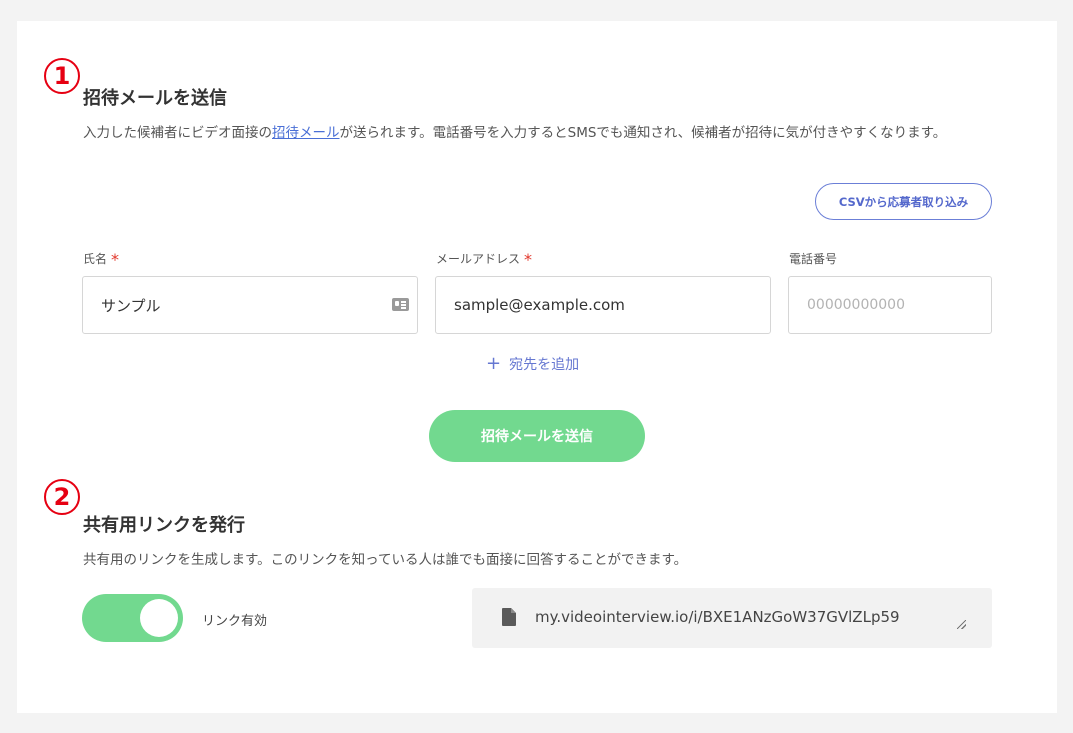 This screenshot has height=733, width=1073. I want to click on resize-handle-icon, so click(961, 624).